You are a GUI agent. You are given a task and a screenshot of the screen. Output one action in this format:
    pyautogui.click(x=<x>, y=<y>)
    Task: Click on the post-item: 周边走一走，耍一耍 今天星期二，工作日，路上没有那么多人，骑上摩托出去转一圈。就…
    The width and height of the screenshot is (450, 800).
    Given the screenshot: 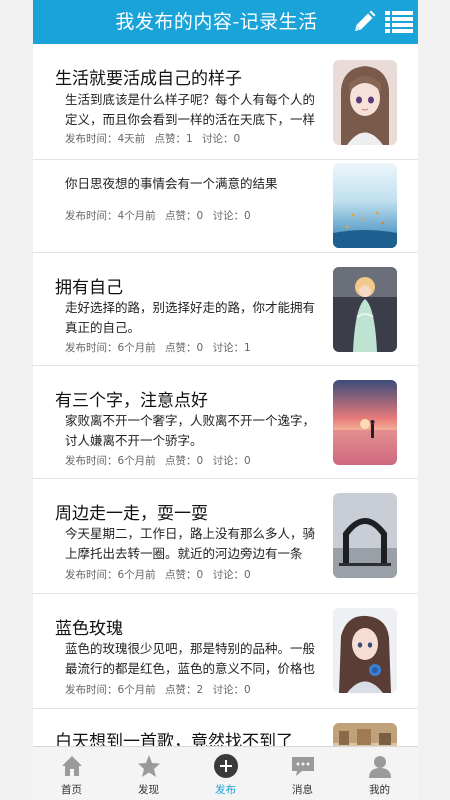 What is the action you would take?
    pyautogui.click(x=225, y=536)
    